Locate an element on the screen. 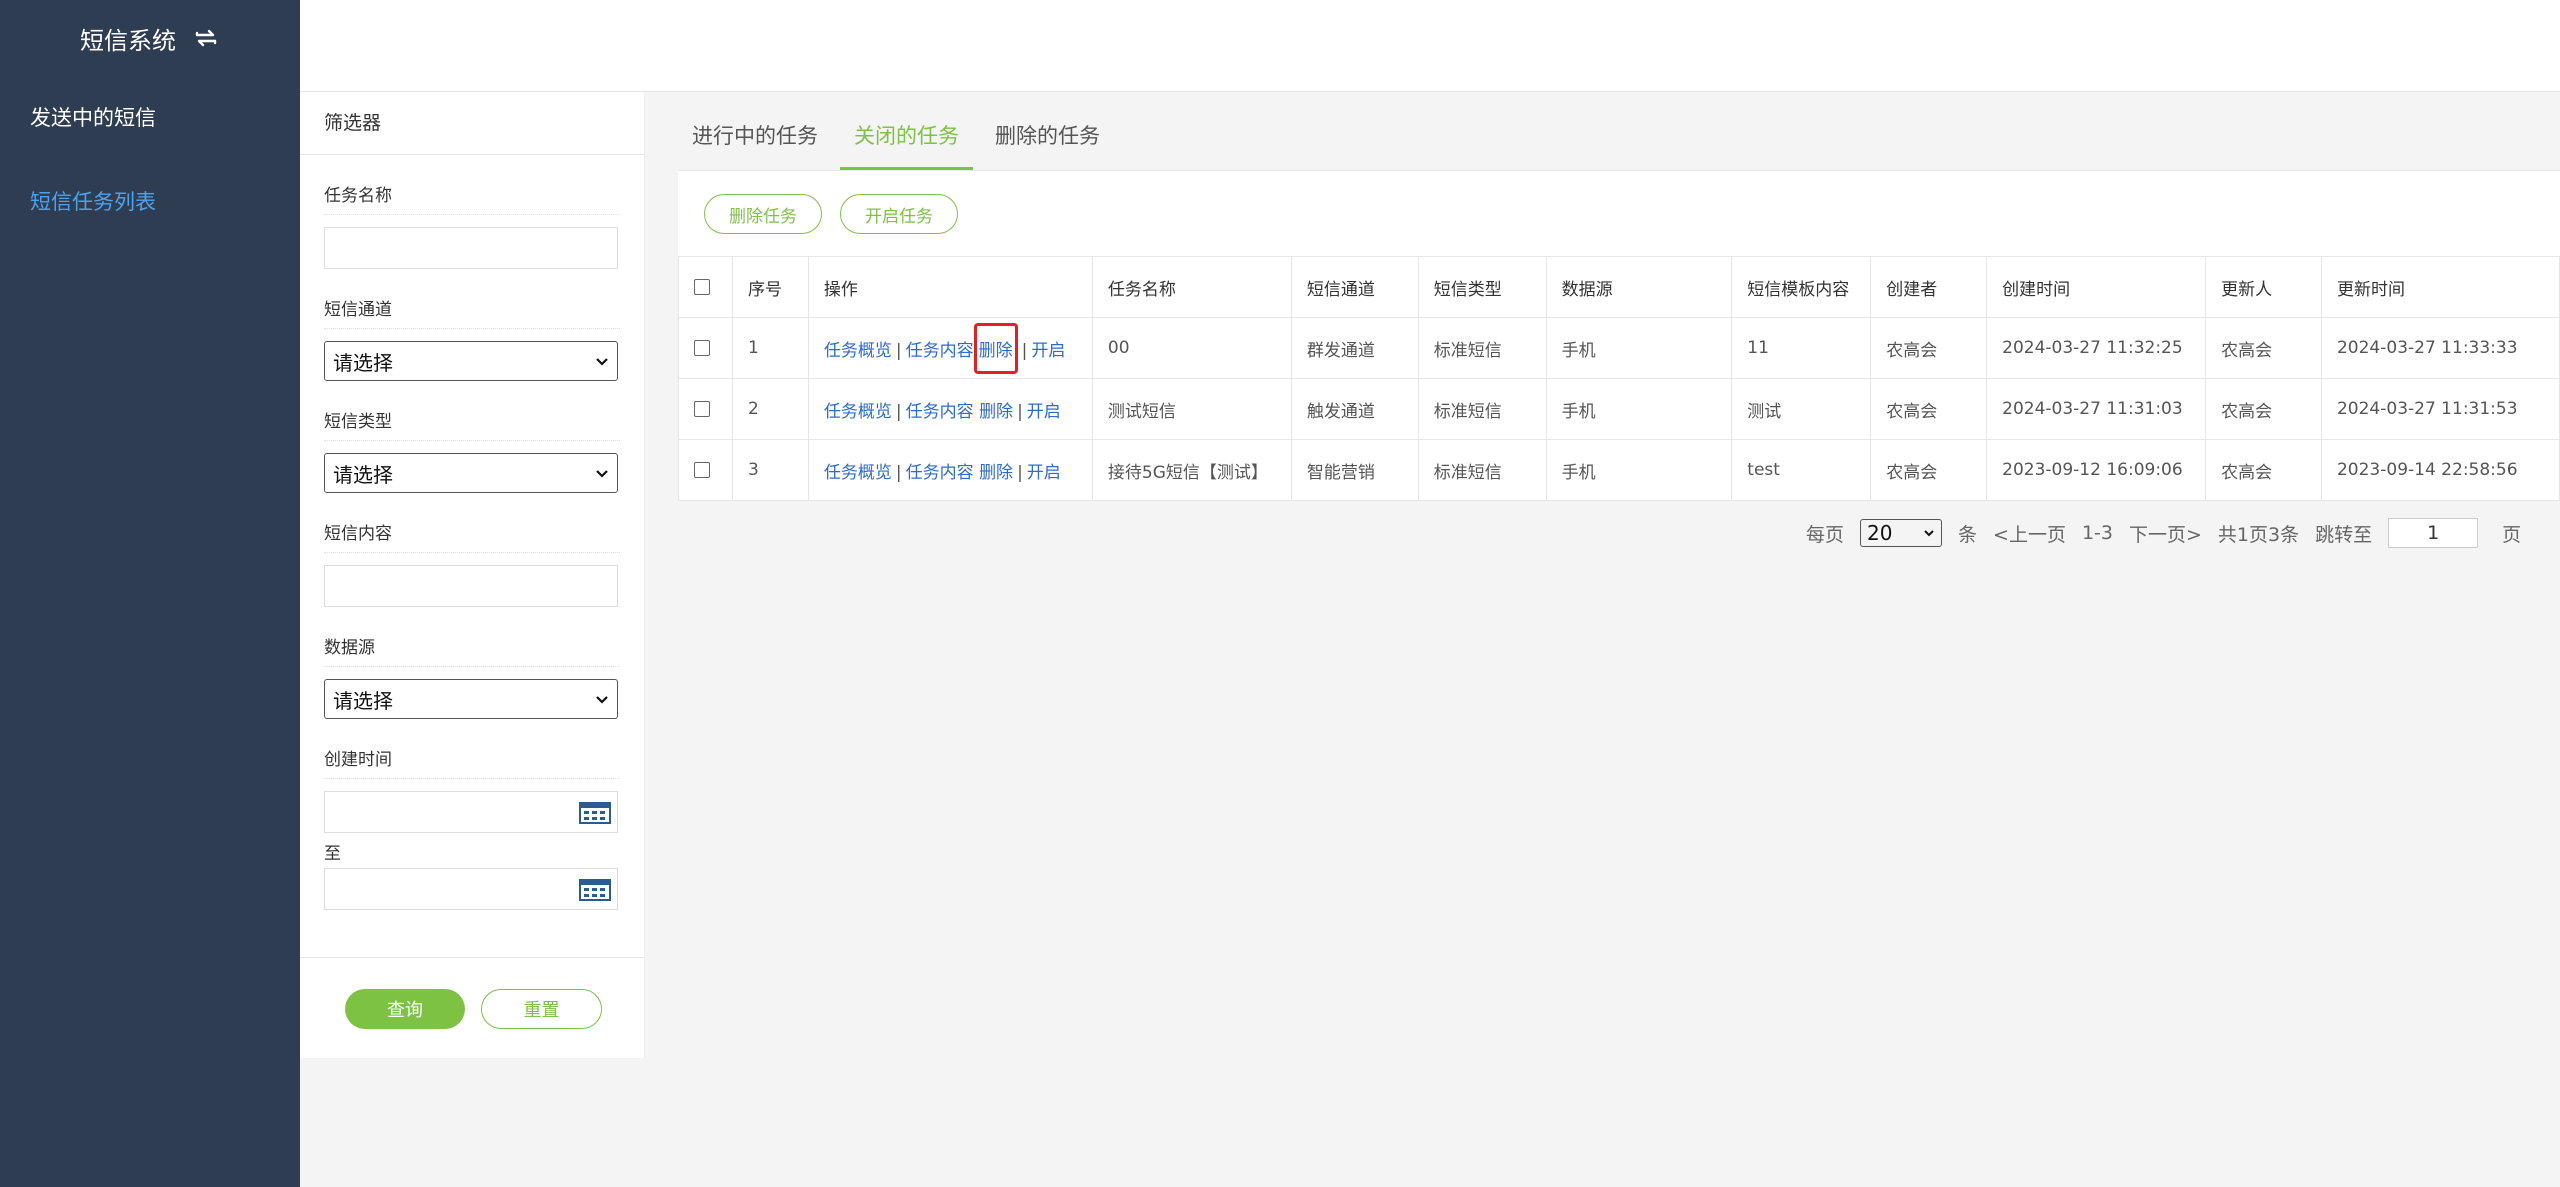  tab-deleted-tasks: 删除的任务 is located at coordinates (1047, 140).